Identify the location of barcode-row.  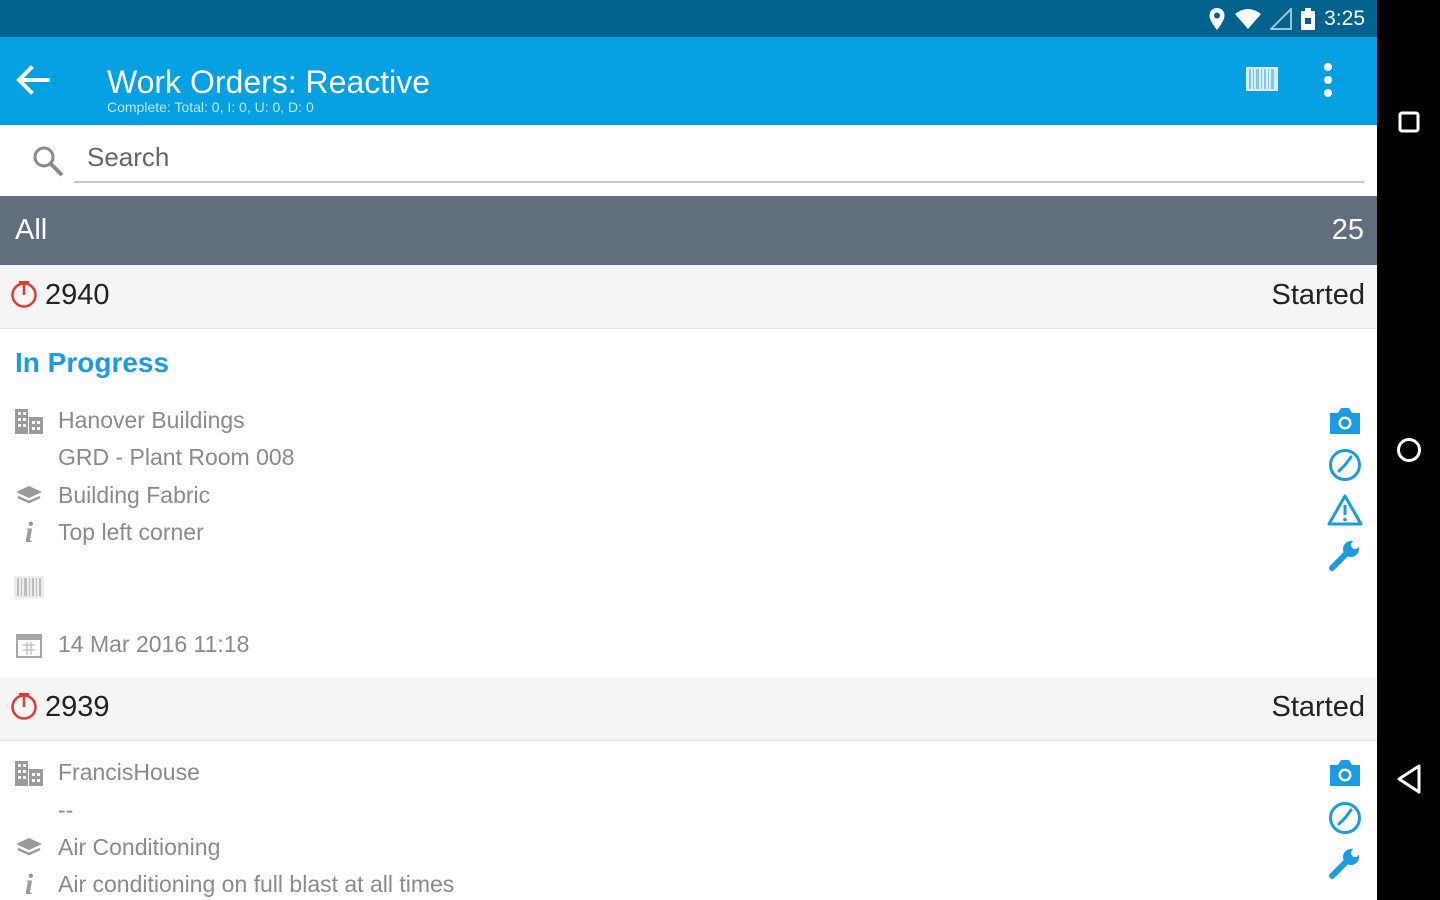
(500, 587).